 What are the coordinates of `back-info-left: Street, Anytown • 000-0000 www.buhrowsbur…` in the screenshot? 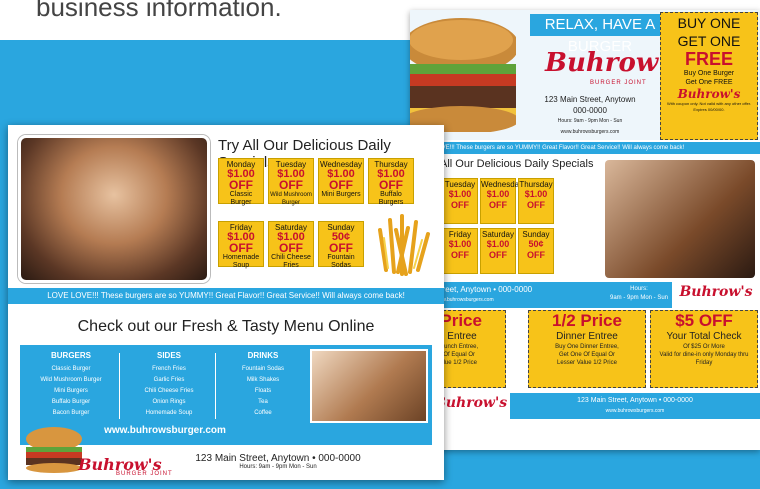 It's located at (484, 294).